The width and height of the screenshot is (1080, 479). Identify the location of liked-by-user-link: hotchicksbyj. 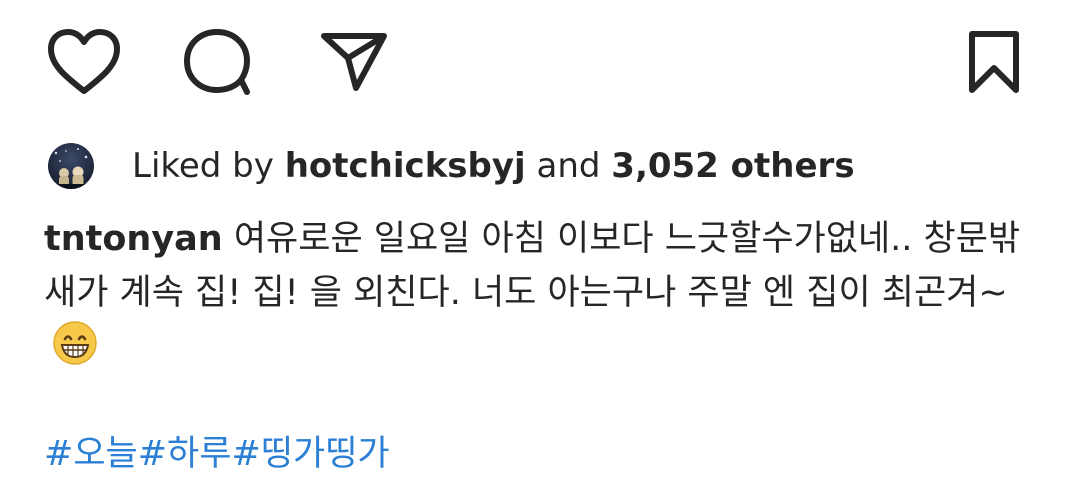
(405, 166).